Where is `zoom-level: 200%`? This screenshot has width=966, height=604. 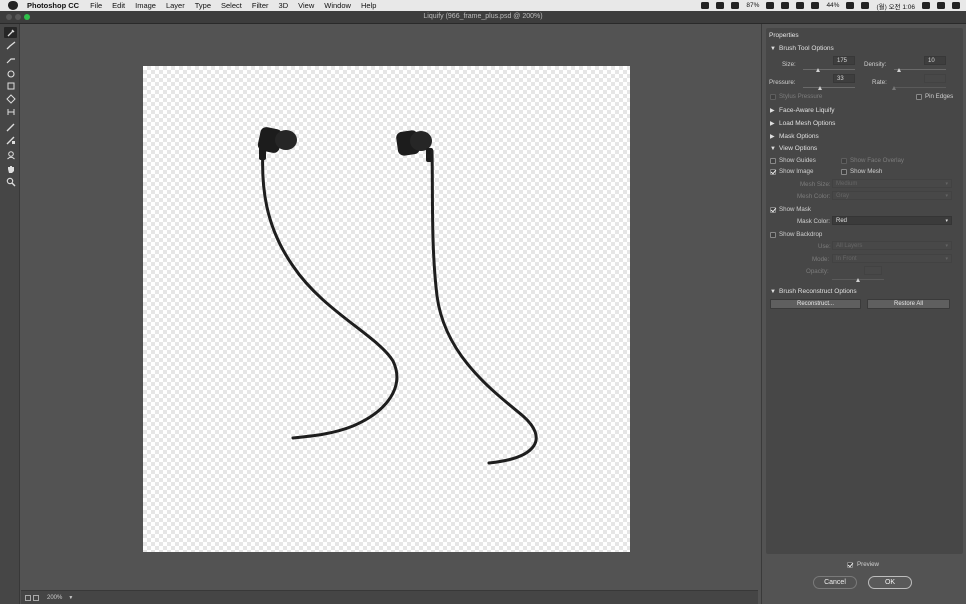 zoom-level: 200% is located at coordinates (54, 598).